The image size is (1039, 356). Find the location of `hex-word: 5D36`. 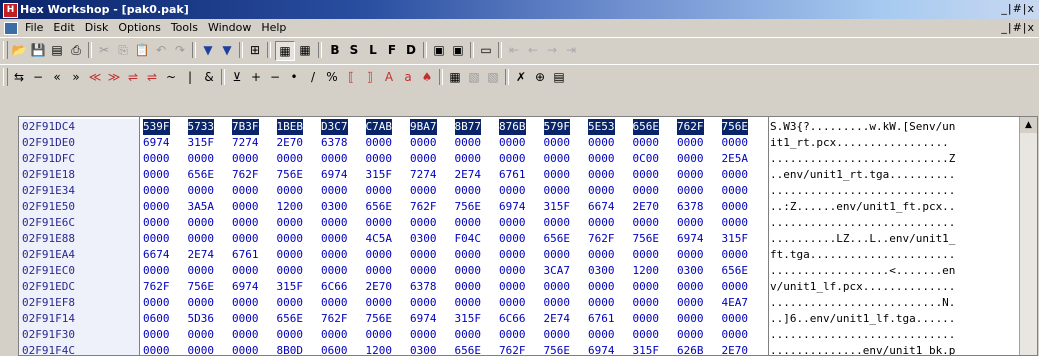

hex-word: 5D36 is located at coordinates (201, 319).